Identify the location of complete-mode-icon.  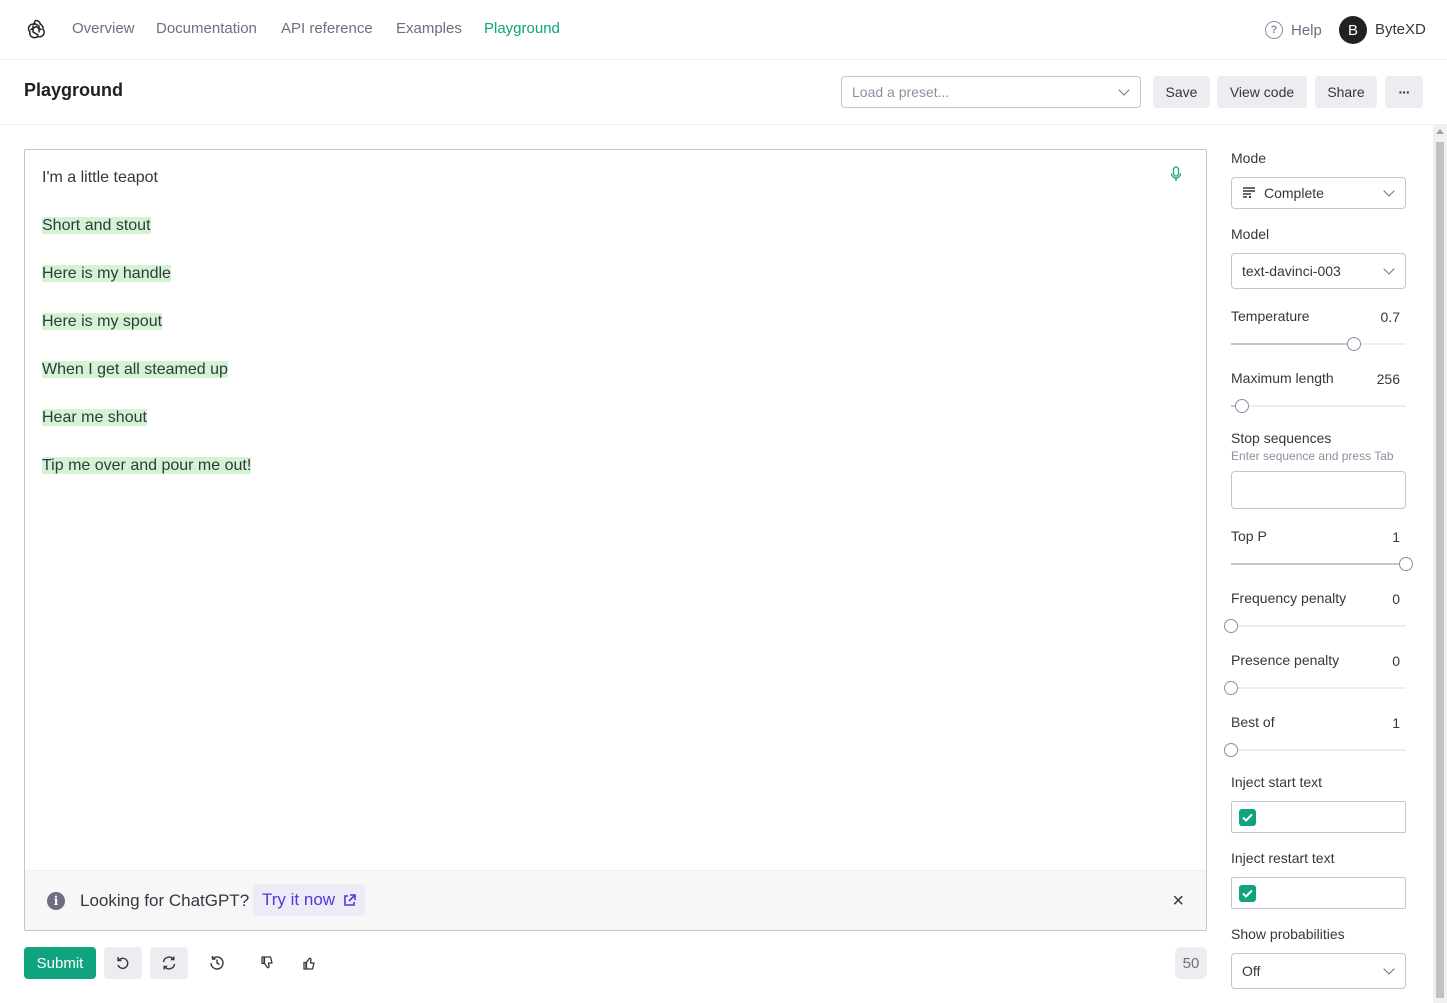
(1249, 192).